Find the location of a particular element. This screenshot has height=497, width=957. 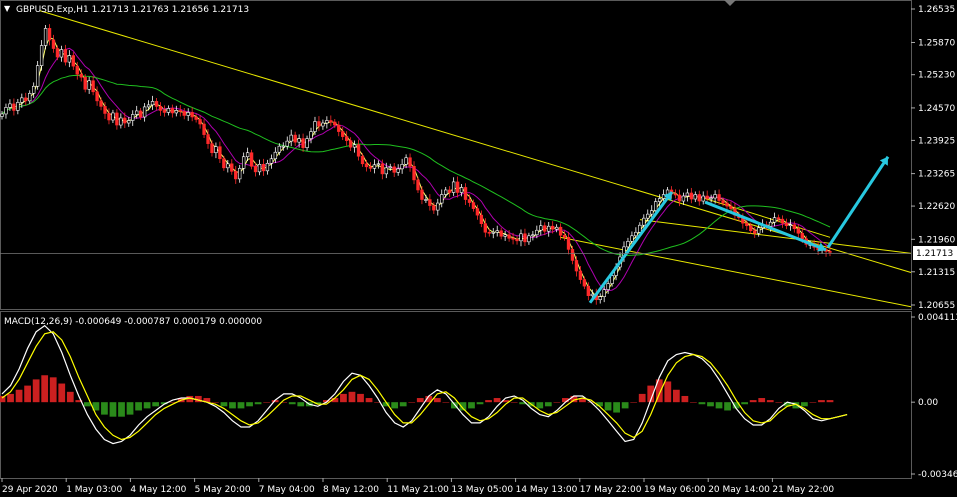

time-tick-label: 14 May 13:00 is located at coordinates (547, 490).